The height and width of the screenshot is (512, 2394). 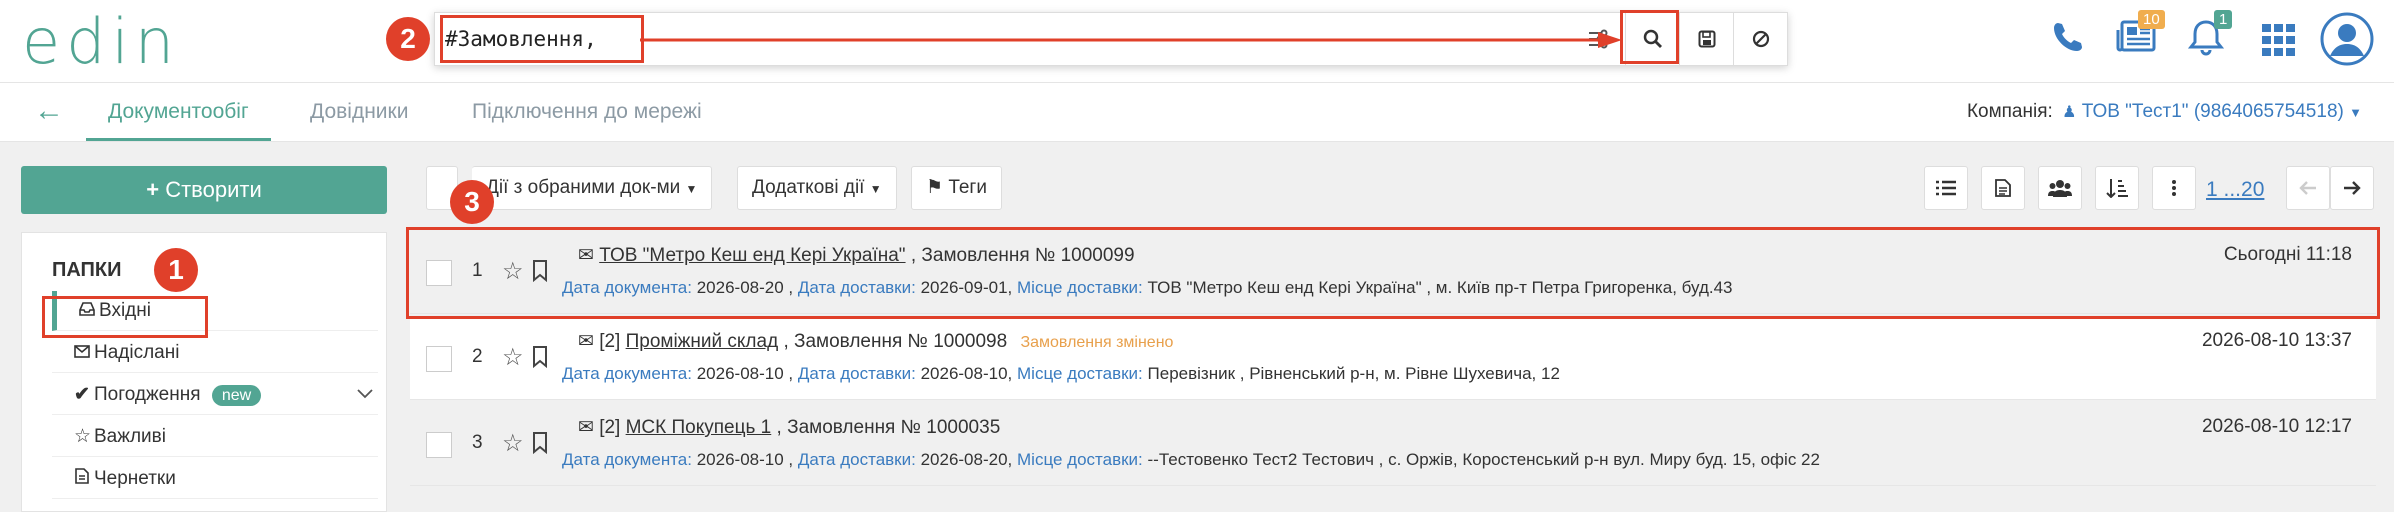 I want to click on ban-icon, so click(x=1760, y=39).